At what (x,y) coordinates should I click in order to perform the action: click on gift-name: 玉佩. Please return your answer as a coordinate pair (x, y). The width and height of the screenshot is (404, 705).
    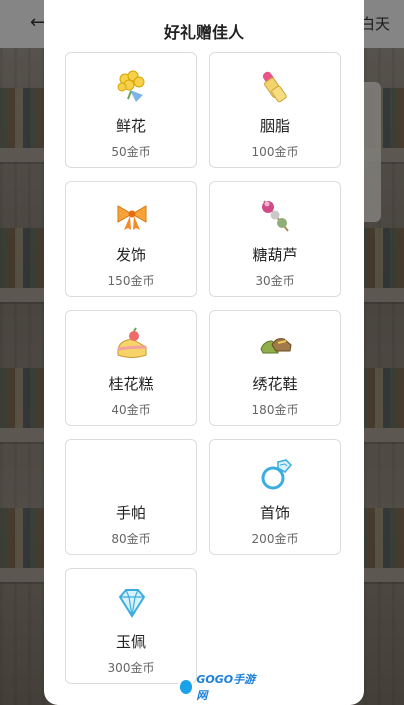
    Looking at the image, I should click on (130, 642).